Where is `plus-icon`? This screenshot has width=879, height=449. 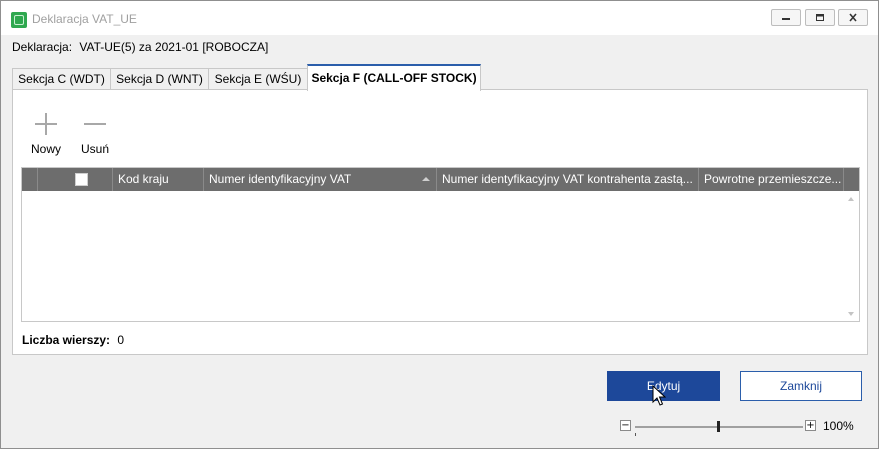
plus-icon is located at coordinates (46, 124).